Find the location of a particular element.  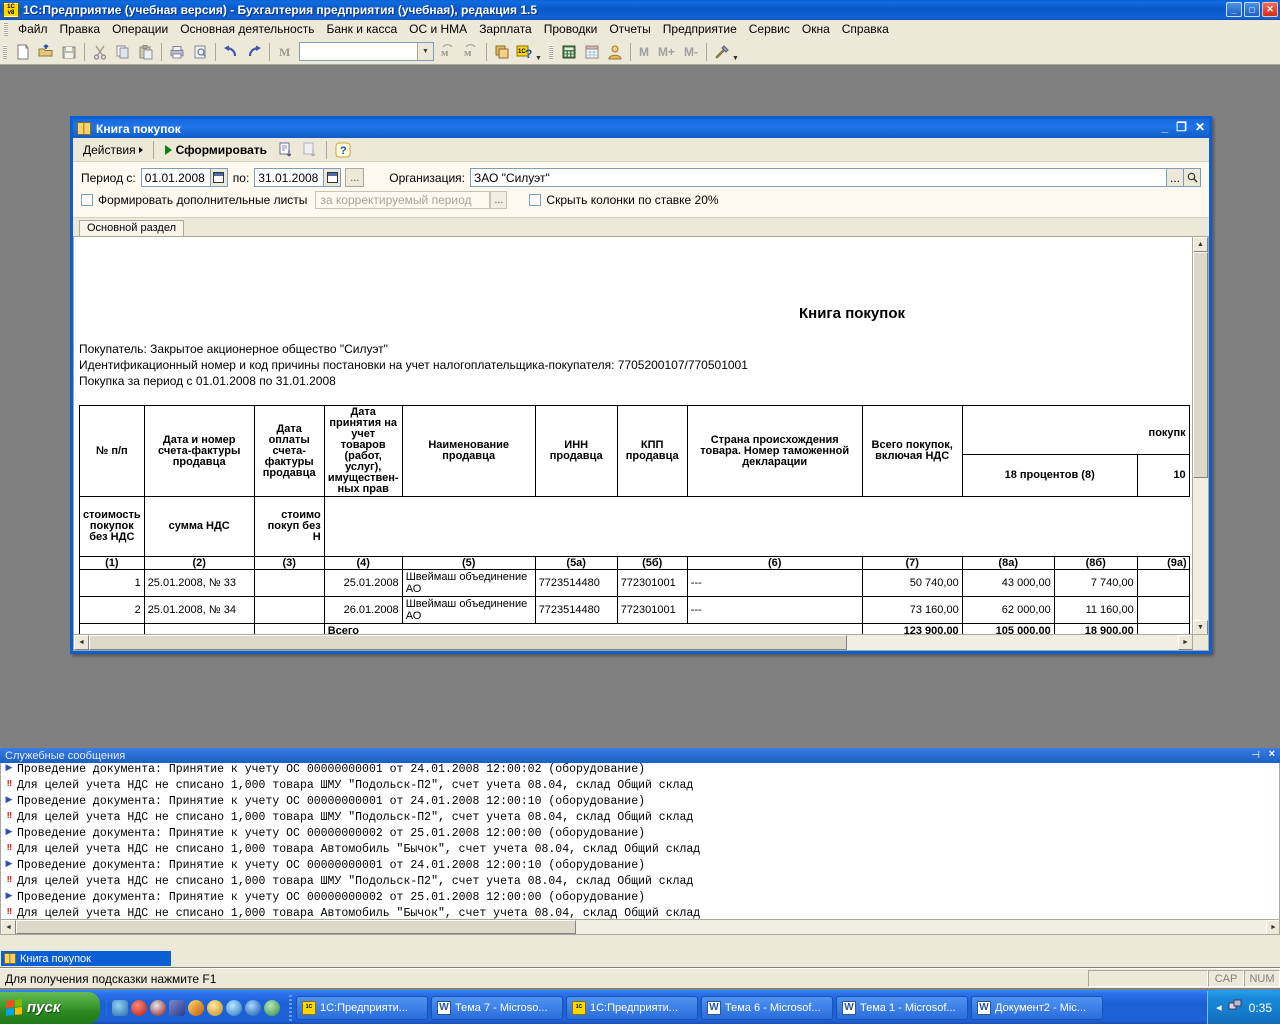

period-to-input: 31.01.2008 is located at coordinates (289, 177).